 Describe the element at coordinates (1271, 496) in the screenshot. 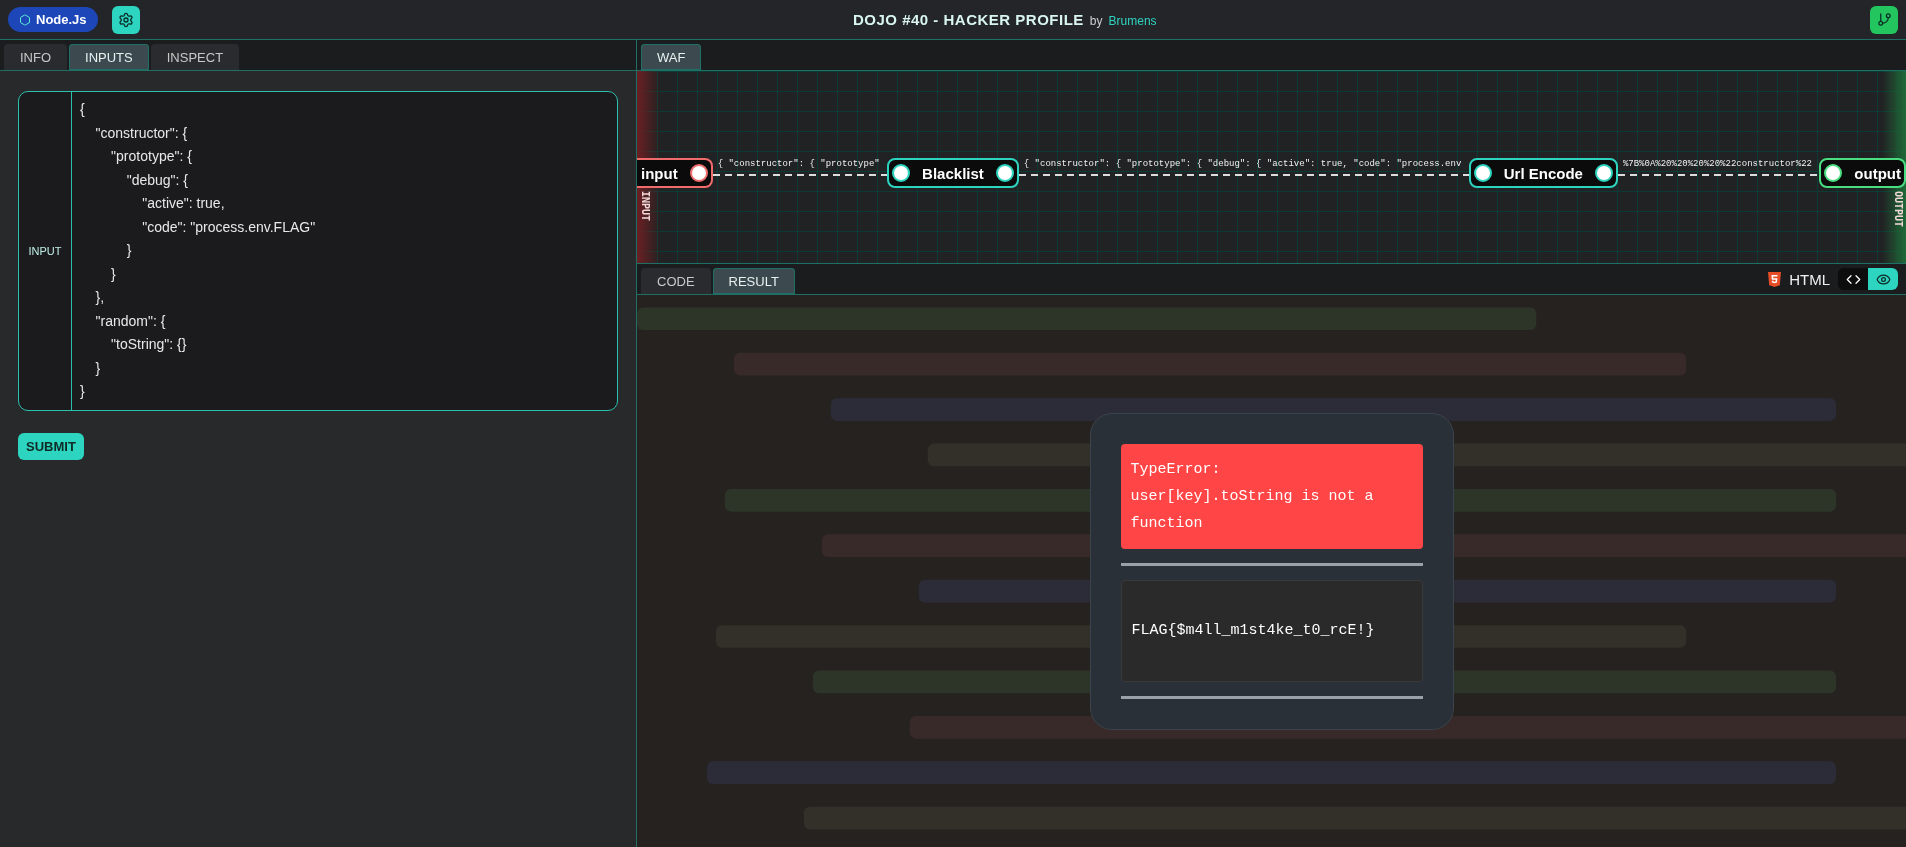

I see `error-message: TypeError: user[key].toString is not a function` at that location.